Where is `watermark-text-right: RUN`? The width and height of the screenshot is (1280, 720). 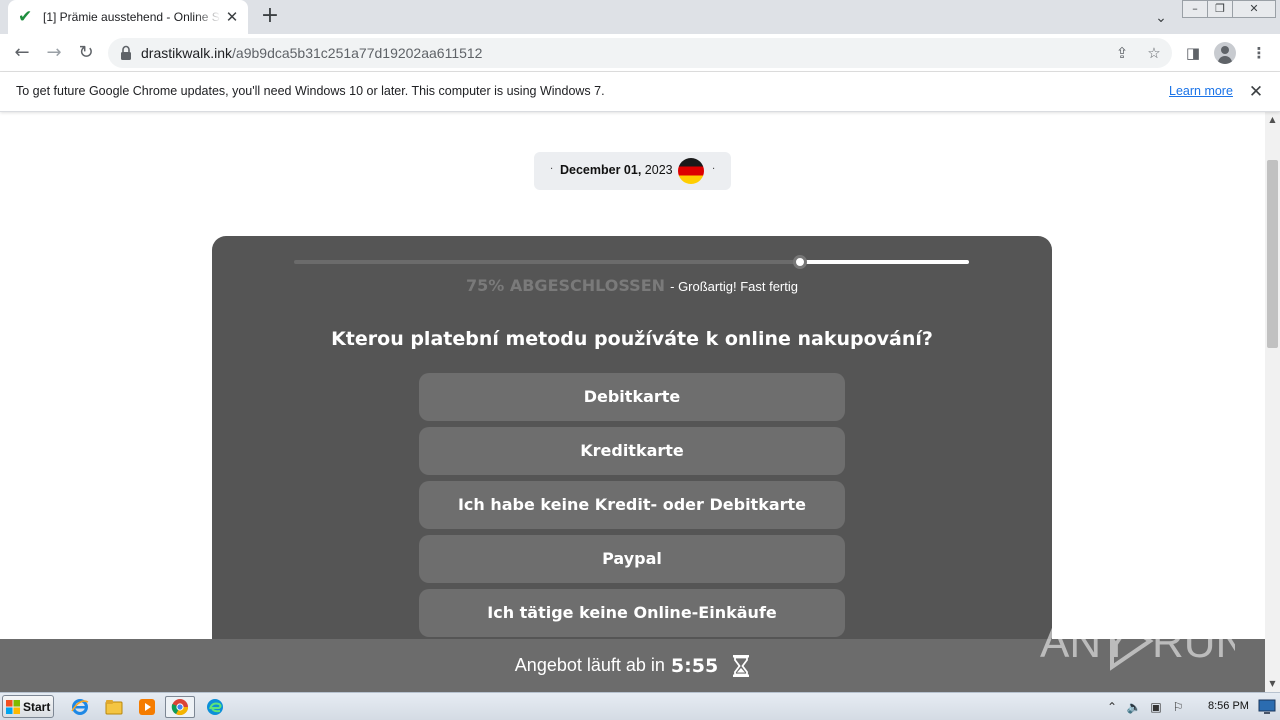
watermark-text-right: RUN is located at coordinates (1193, 642).